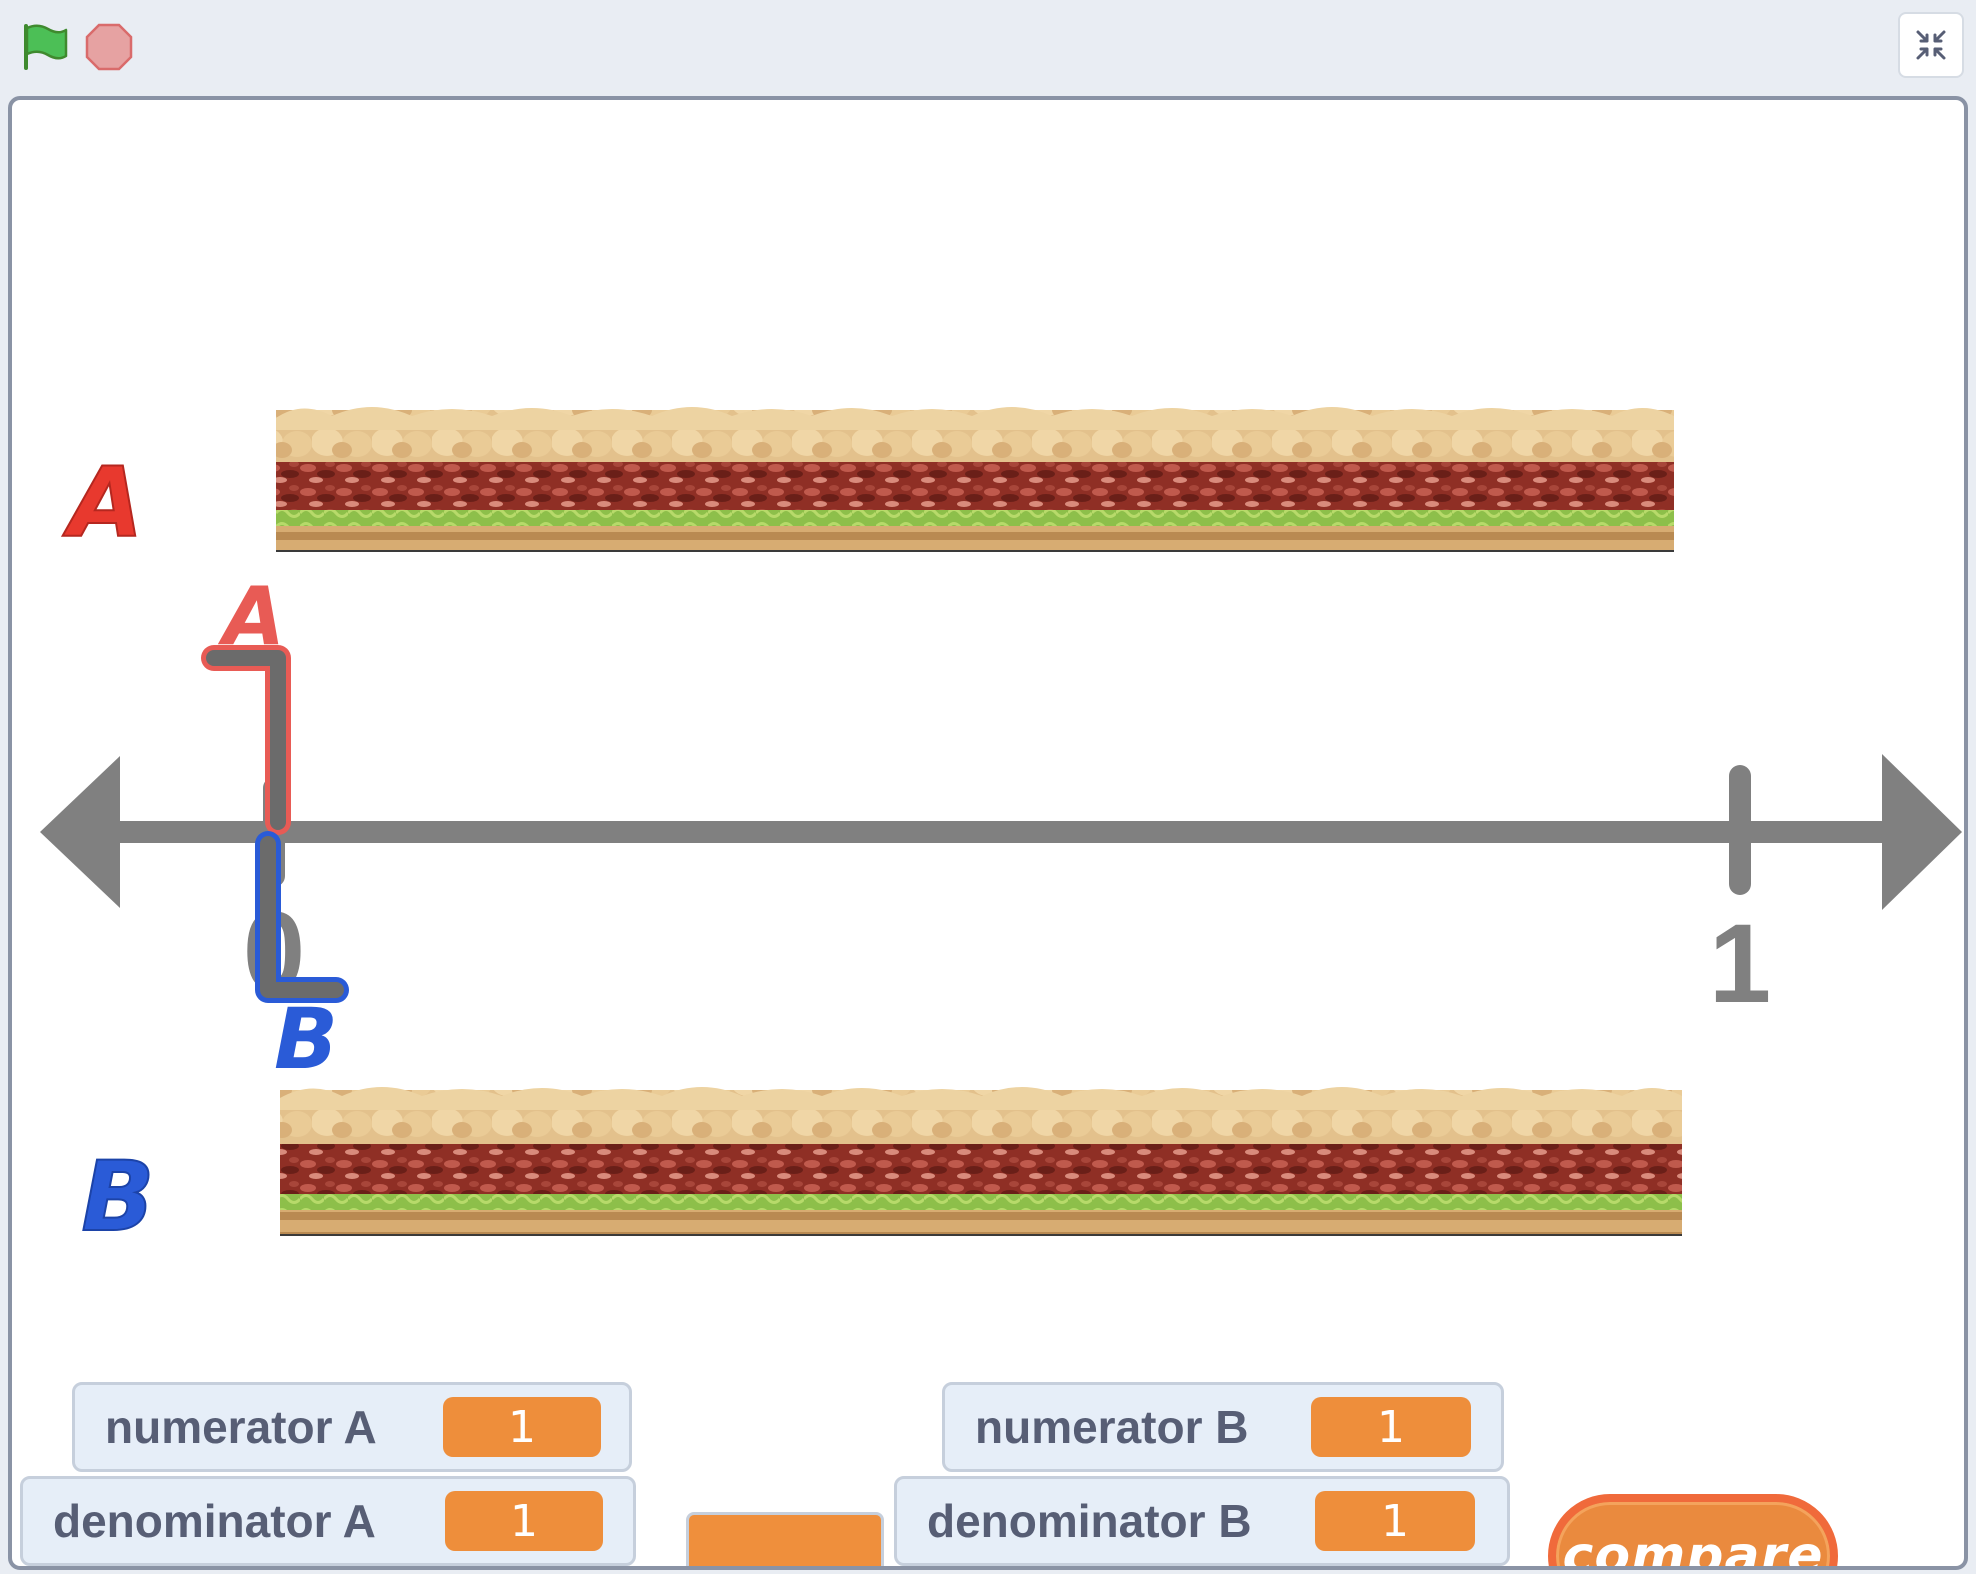 The height and width of the screenshot is (1574, 1976). I want to click on green-flag-icon, so click(44, 46).